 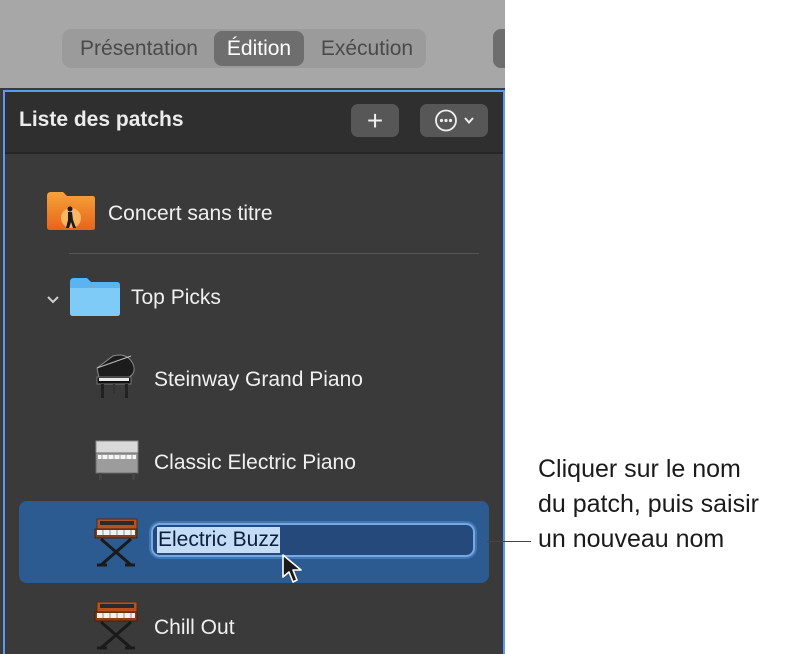 What do you see at coordinates (313, 540) in the screenshot?
I see `patch-name-field: Electric Buzz` at bounding box center [313, 540].